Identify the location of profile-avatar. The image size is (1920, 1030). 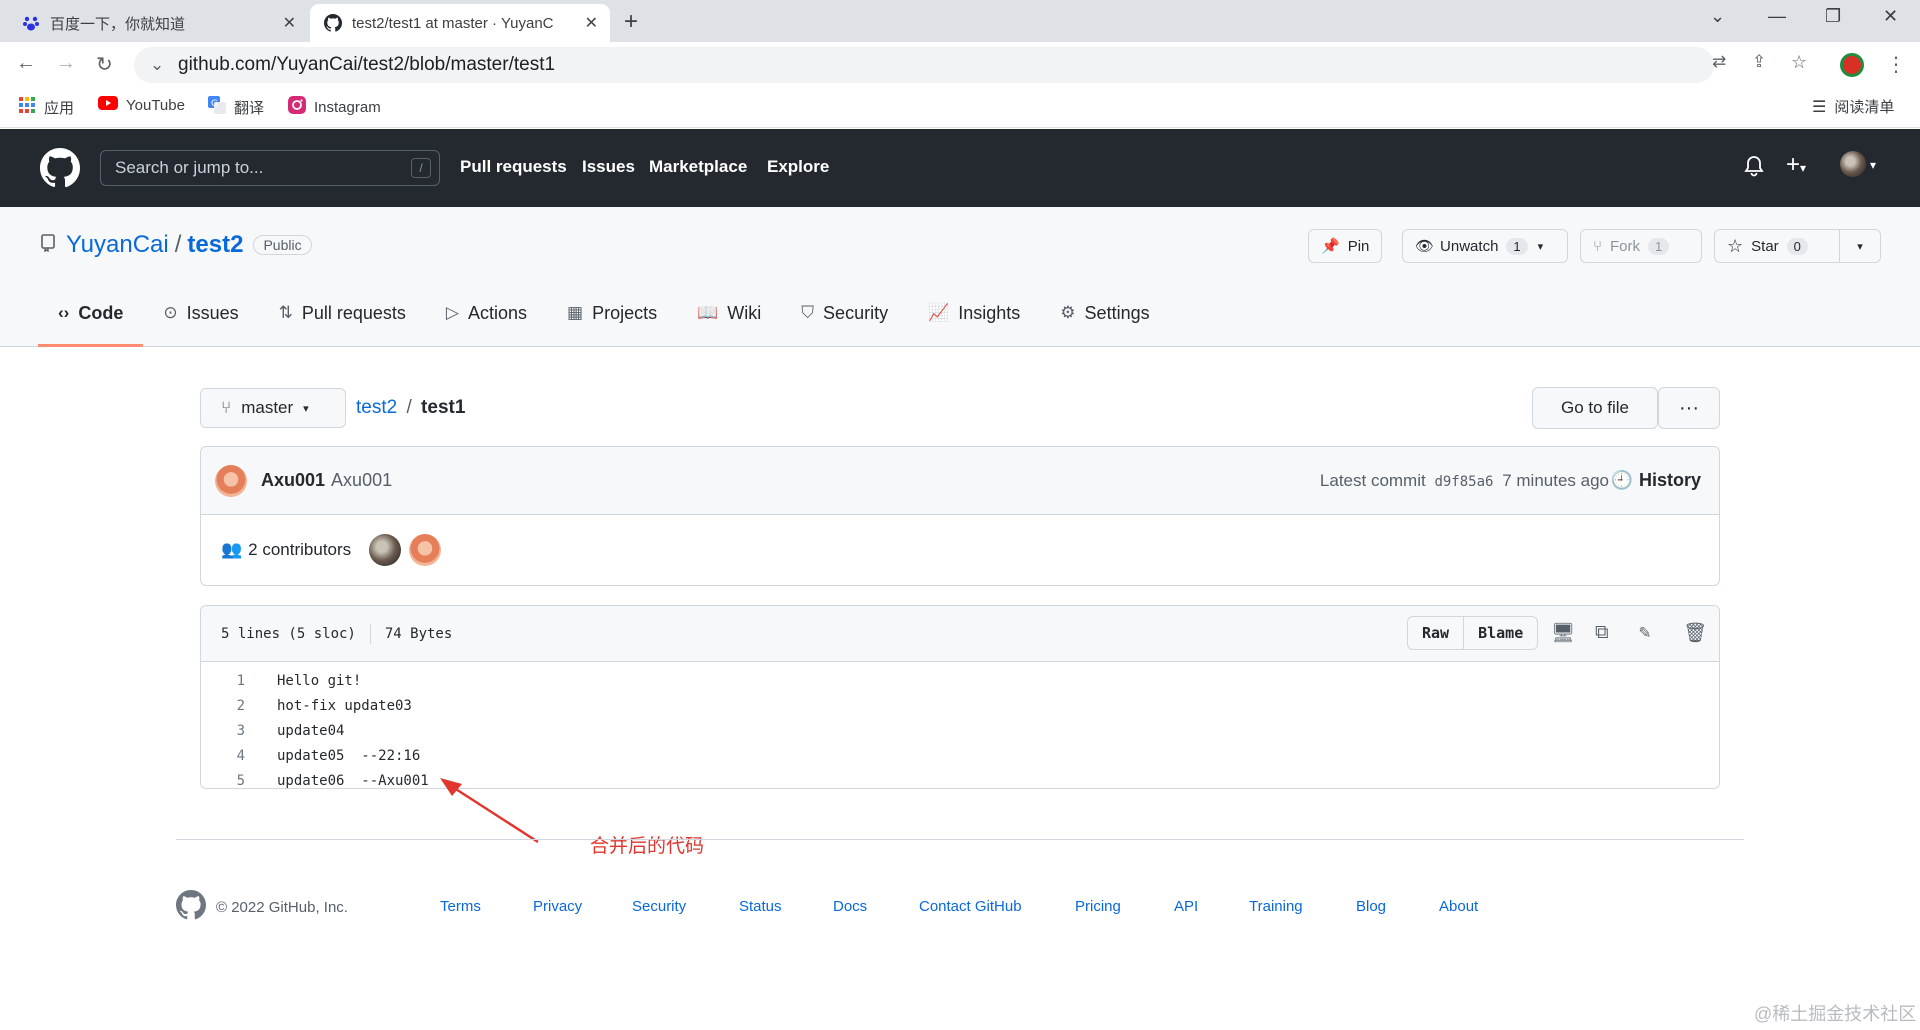
(1852, 65).